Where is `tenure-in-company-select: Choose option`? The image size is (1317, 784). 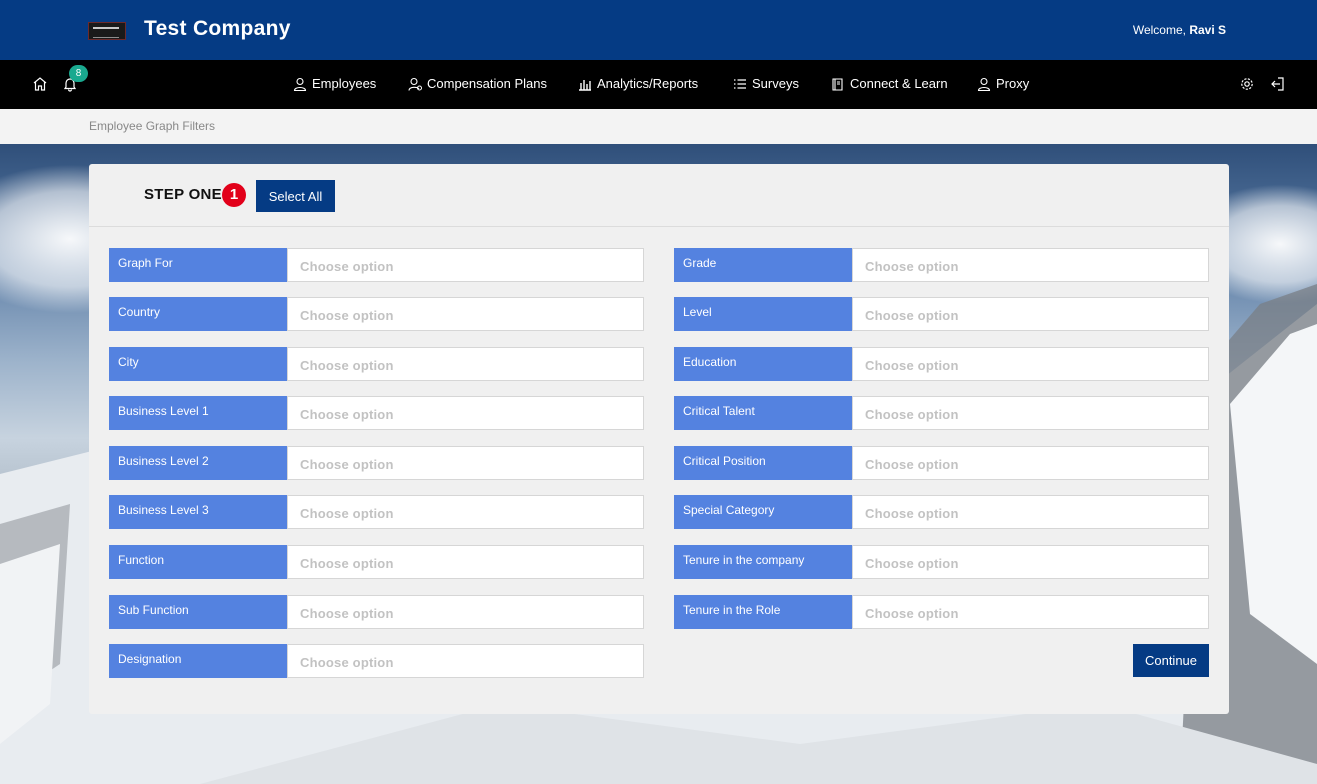 tenure-in-company-select: Choose option is located at coordinates (1030, 562).